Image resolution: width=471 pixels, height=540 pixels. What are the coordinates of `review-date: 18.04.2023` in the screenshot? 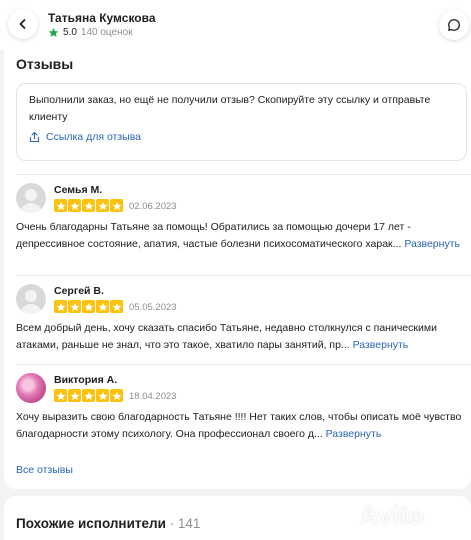 It's located at (153, 396).